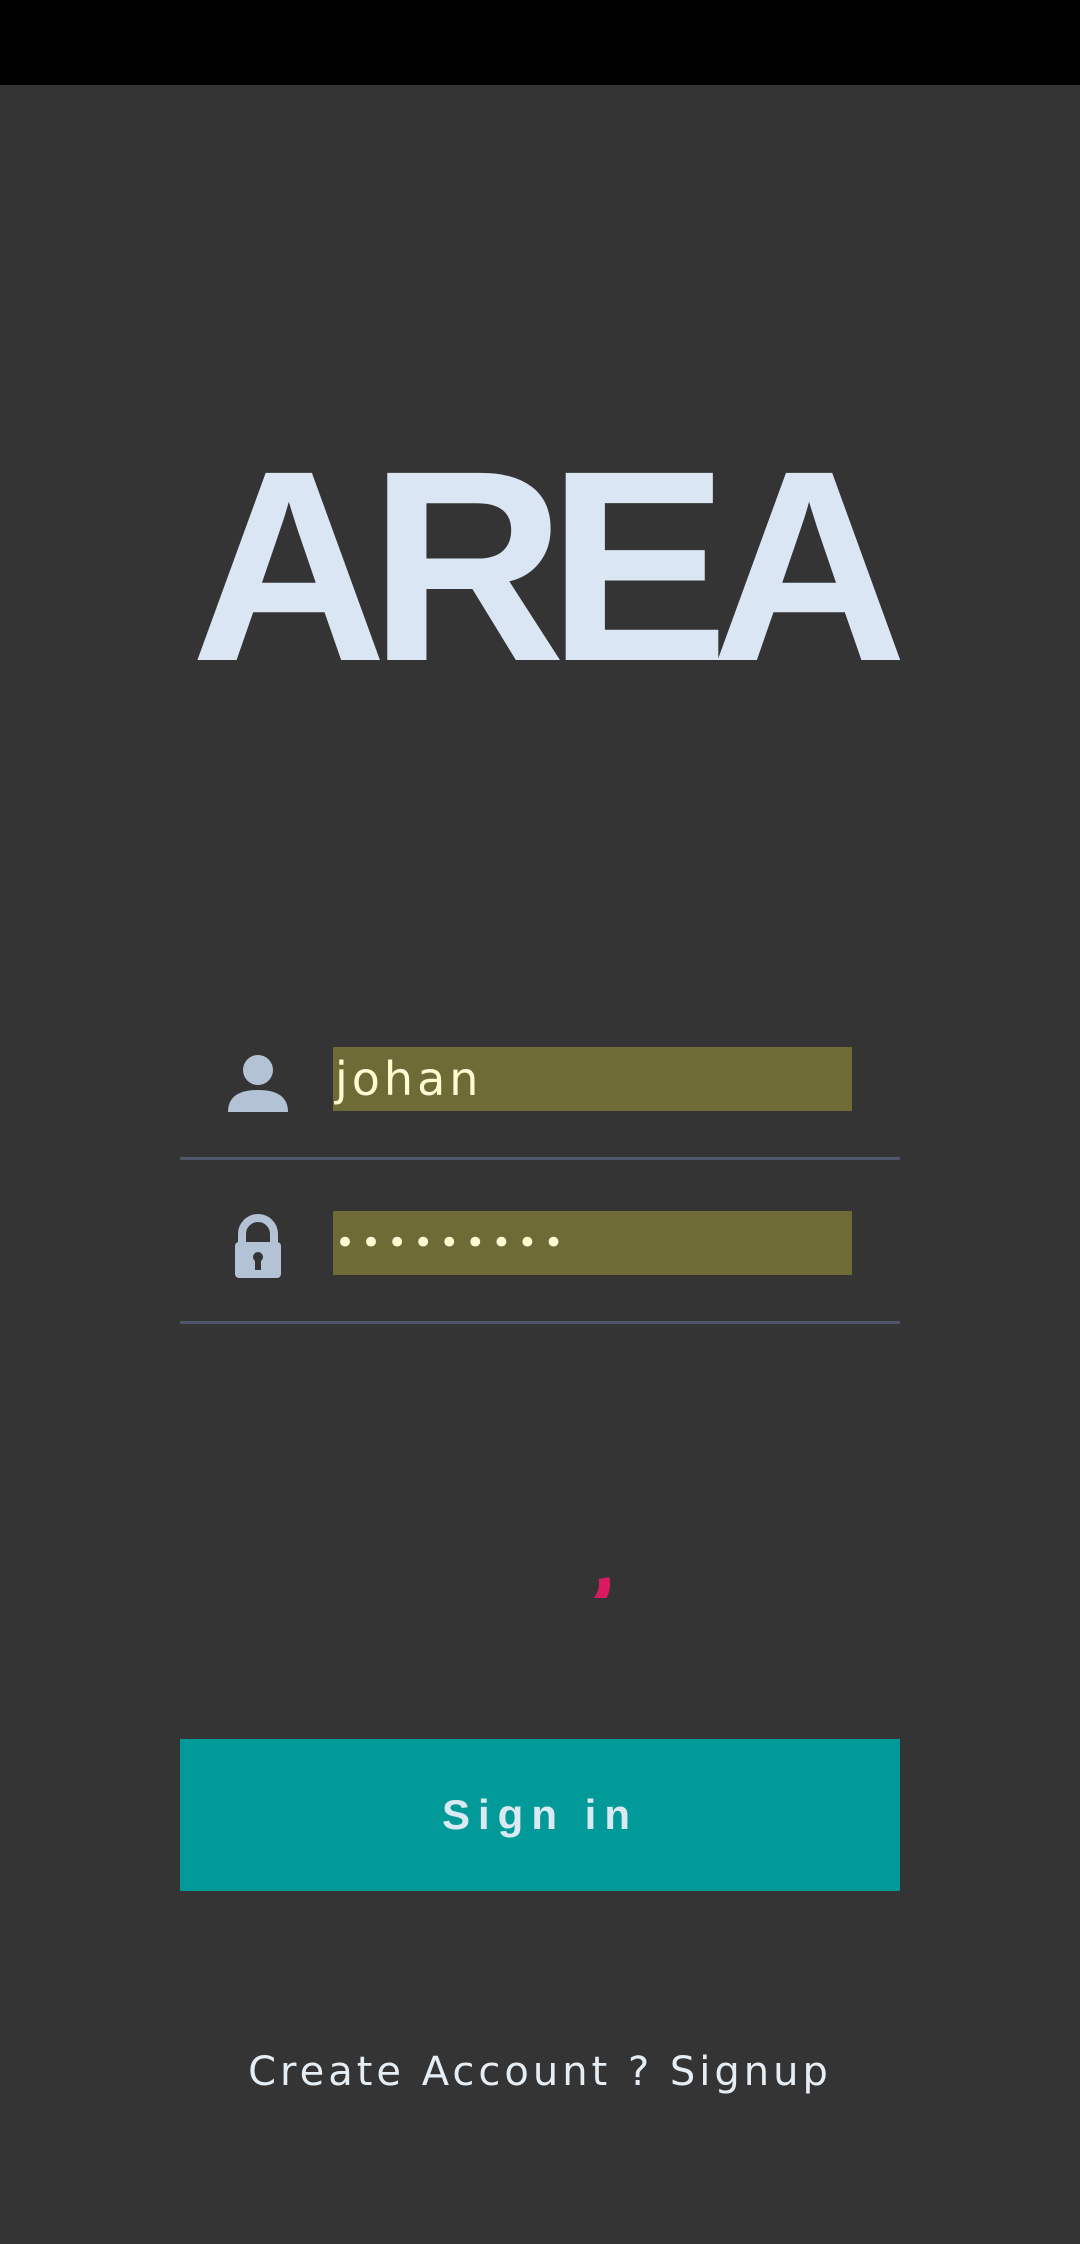 This screenshot has height=2244, width=1080. What do you see at coordinates (549, 566) in the screenshot?
I see `app-logo: AREA` at bounding box center [549, 566].